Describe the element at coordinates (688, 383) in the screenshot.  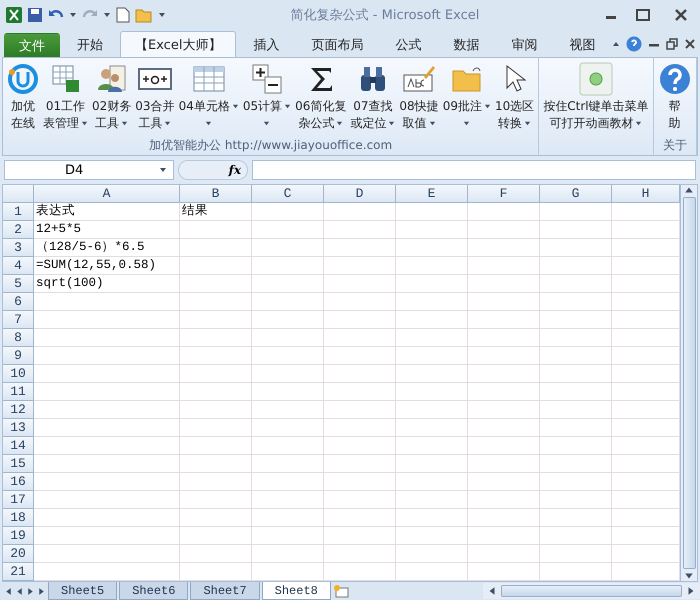
I see `vertical-scrollbar` at that location.